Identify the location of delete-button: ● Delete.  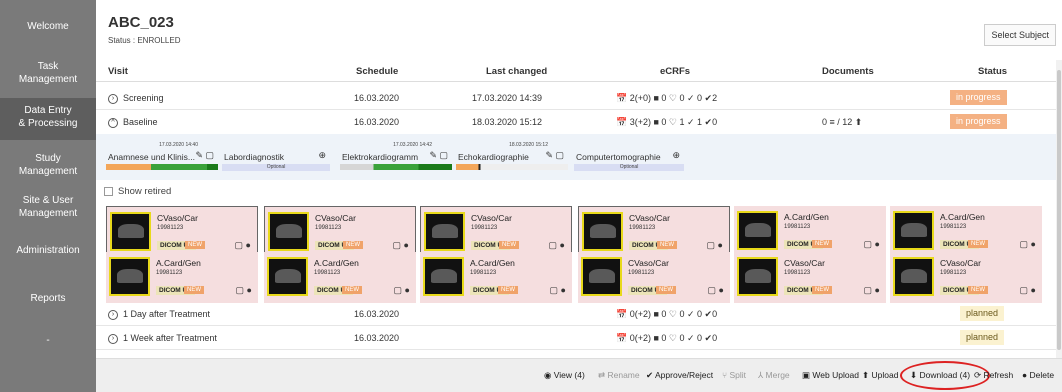
(1038, 375).